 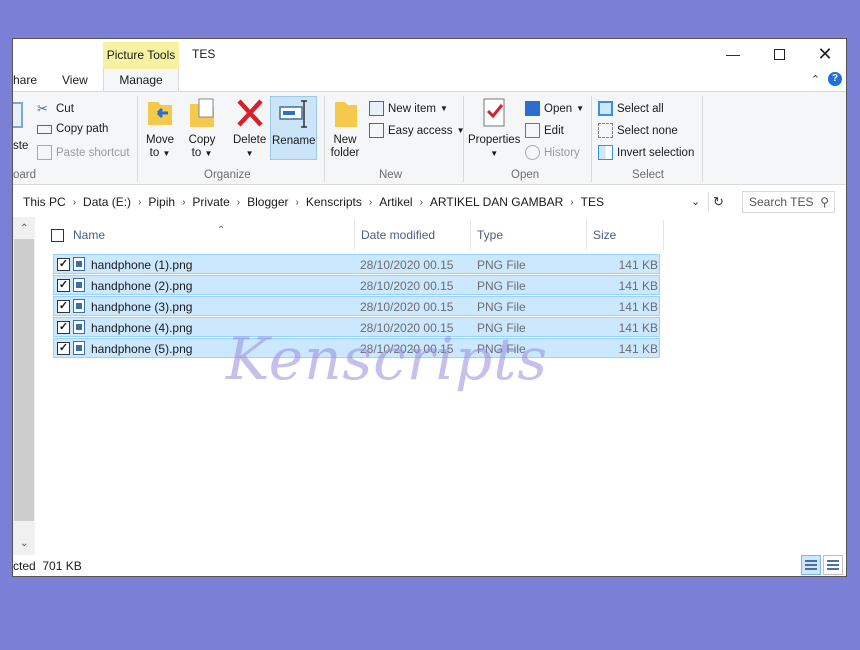 I want to click on breadcrumb-item: This PC, so click(x=44, y=202).